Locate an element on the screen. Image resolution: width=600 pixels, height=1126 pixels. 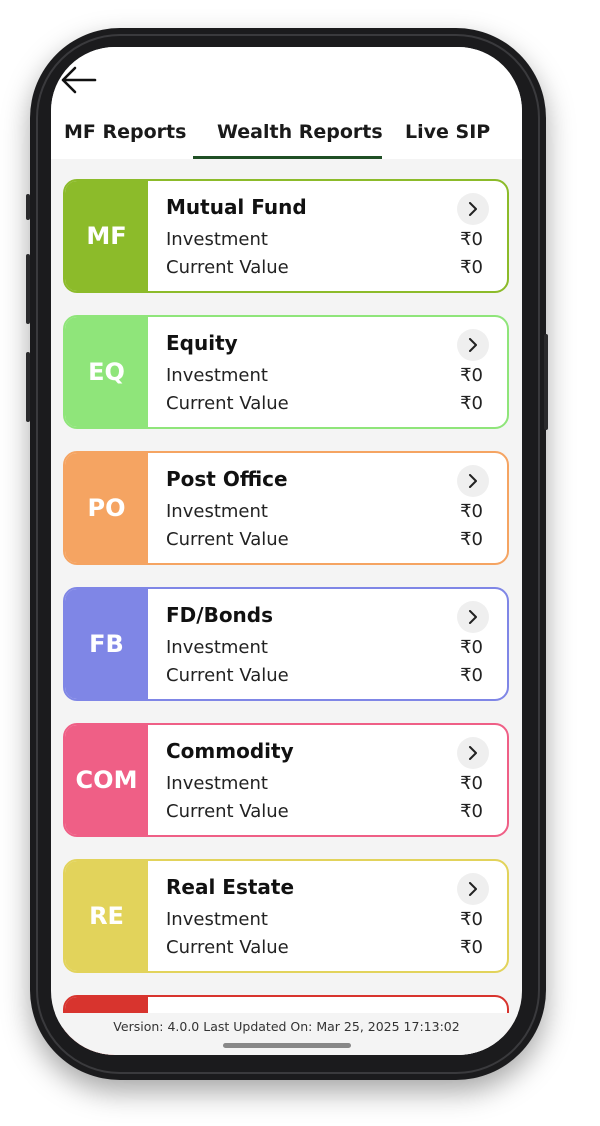
card-badge: EQ is located at coordinates (106, 372).